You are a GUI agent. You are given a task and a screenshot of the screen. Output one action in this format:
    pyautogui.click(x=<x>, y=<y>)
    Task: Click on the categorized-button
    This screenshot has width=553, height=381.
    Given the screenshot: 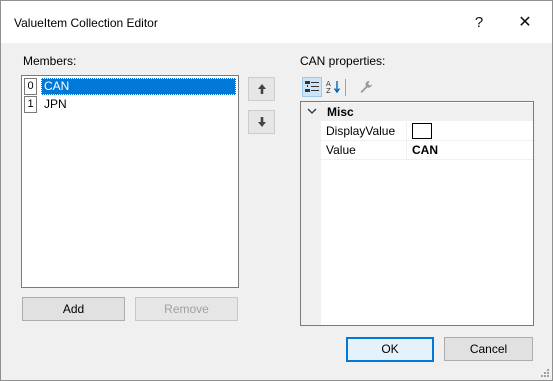 What is the action you would take?
    pyautogui.click(x=312, y=87)
    